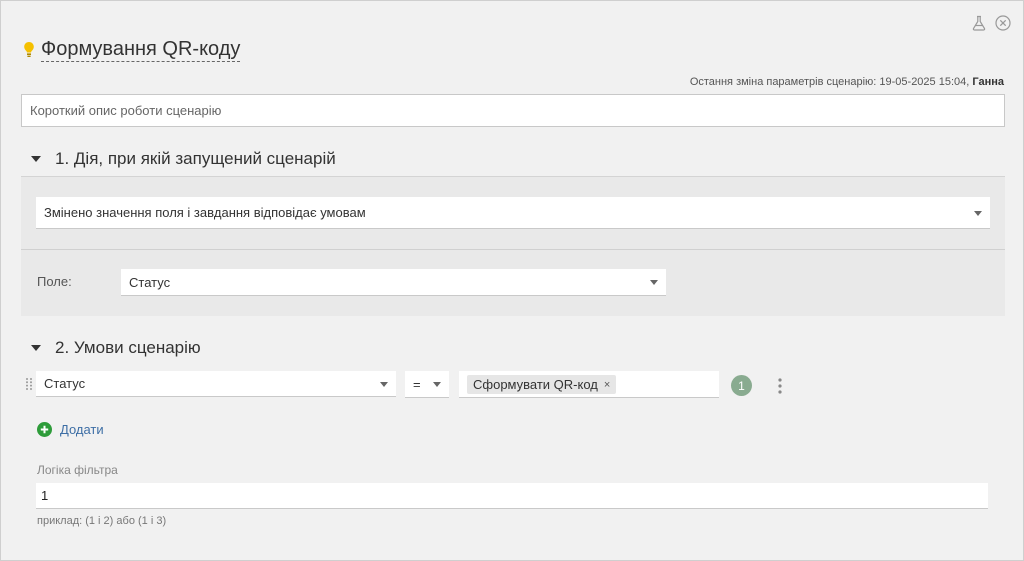 The width and height of the screenshot is (1024, 561). What do you see at coordinates (513, 110) in the screenshot?
I see `description-input` at bounding box center [513, 110].